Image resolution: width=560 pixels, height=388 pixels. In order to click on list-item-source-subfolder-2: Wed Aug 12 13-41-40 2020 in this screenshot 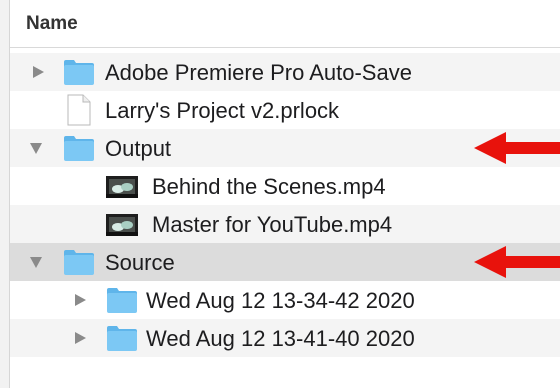, I will do `click(285, 338)`.